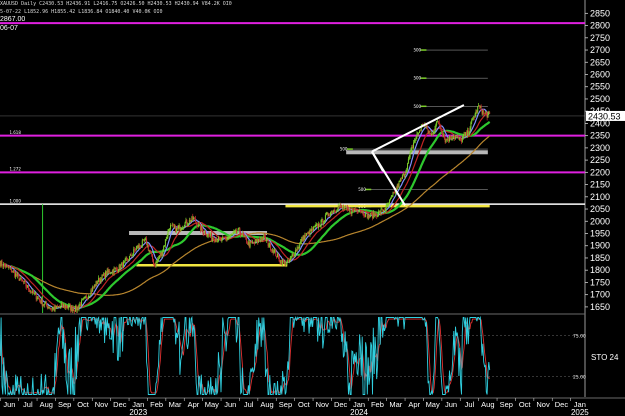  Describe the element at coordinates (600, 50) in the screenshot. I see `price-tick-label: 2700` at that location.